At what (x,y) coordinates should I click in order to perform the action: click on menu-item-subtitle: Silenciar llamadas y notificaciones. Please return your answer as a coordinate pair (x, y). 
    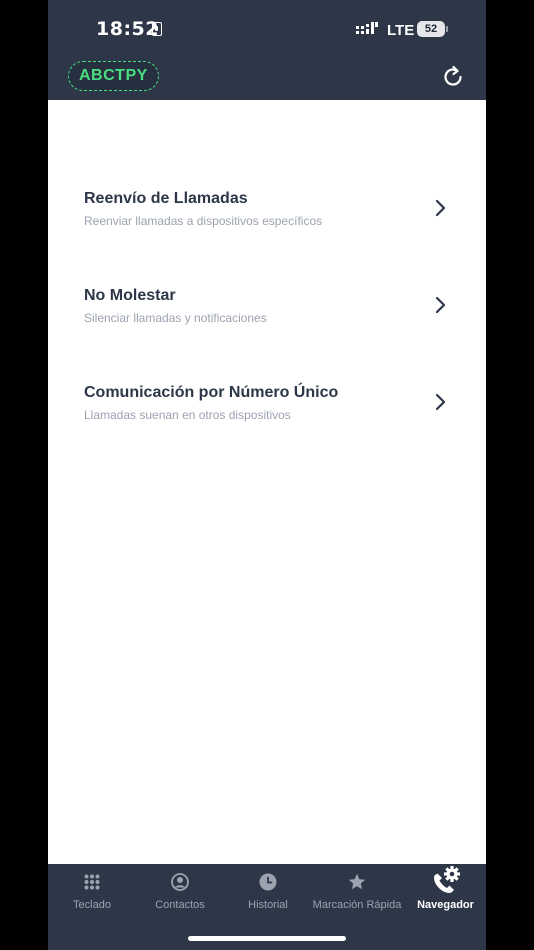
    Looking at the image, I should click on (175, 318).